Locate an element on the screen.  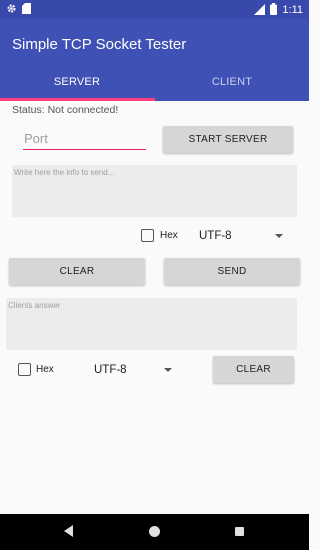
send-encoding-value: UTF-8 is located at coordinates (215, 236).